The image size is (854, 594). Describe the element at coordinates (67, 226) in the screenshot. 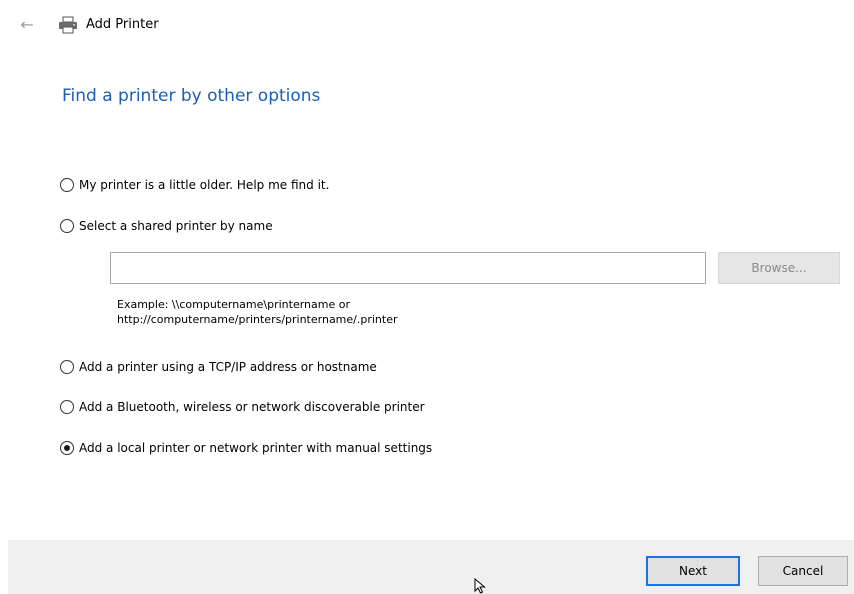

I see `radio-shared-printer` at that location.